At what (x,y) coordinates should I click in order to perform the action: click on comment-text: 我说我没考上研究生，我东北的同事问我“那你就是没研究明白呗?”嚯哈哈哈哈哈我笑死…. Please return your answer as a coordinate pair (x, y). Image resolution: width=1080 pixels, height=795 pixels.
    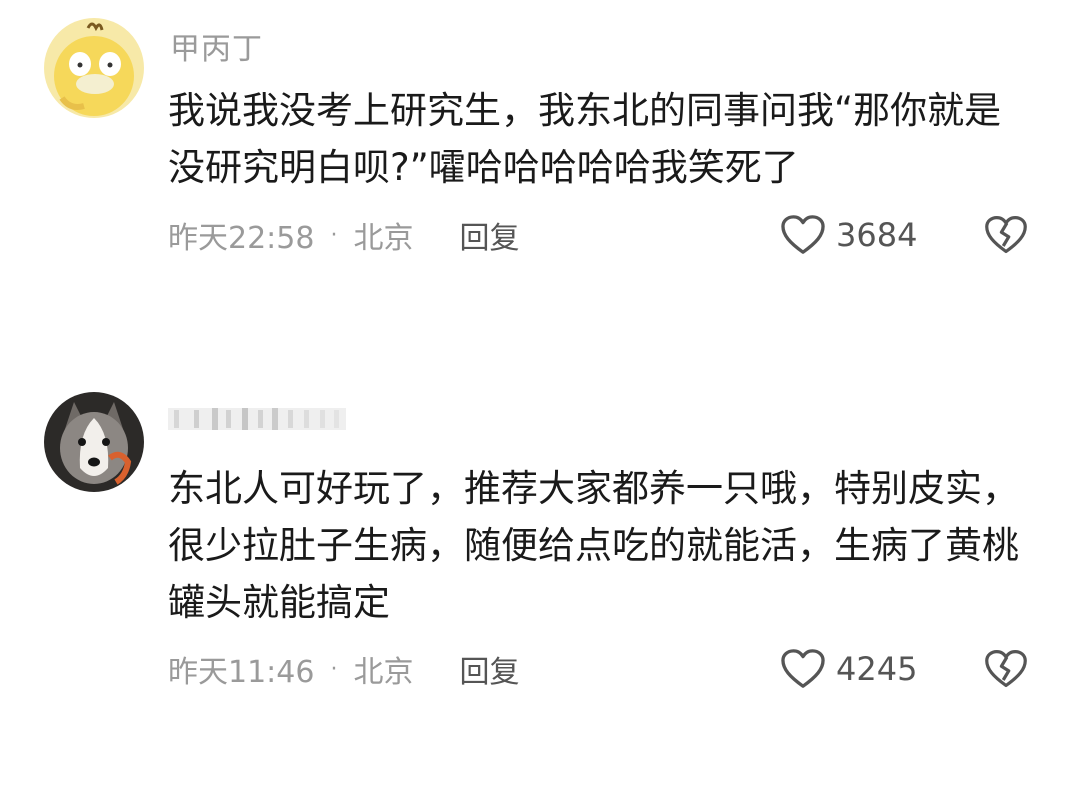
    Looking at the image, I should click on (585, 139).